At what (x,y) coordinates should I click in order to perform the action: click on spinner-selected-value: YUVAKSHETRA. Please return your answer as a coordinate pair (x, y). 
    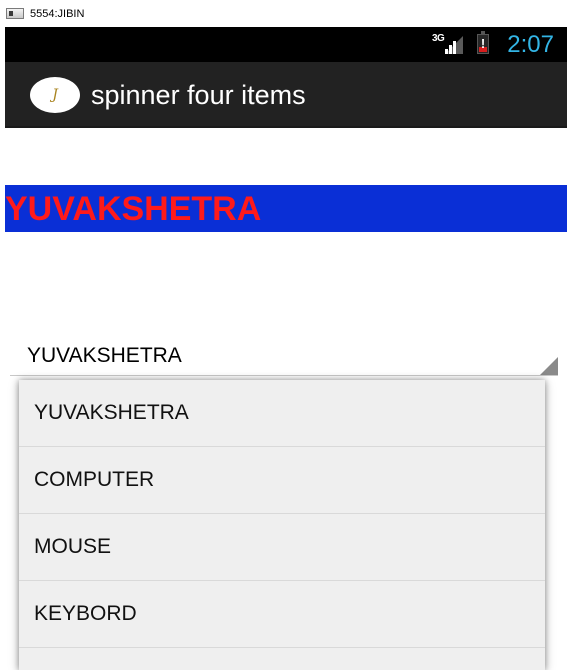
    Looking at the image, I should click on (104, 355).